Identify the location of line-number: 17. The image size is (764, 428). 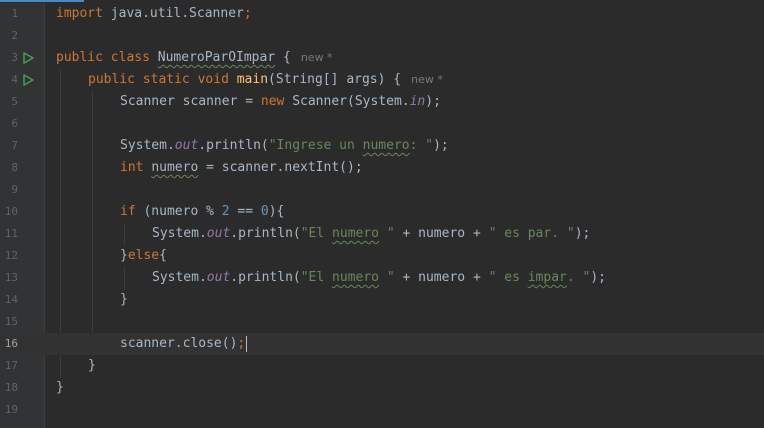
(11, 365).